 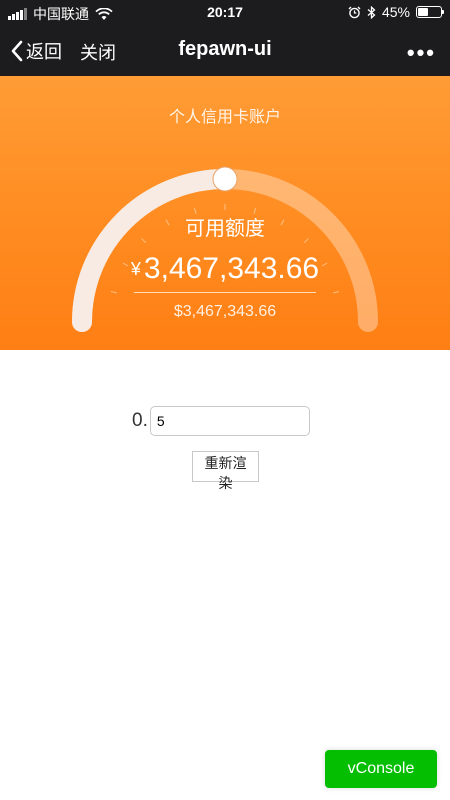 I want to click on rerender-button: 重新渲染, so click(x=225, y=471).